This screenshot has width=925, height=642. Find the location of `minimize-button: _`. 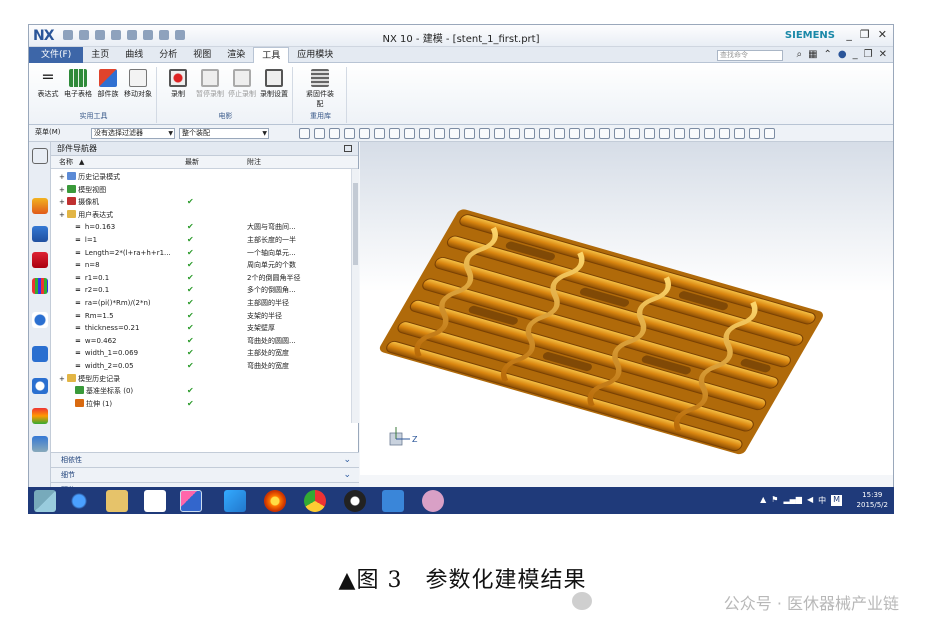

minimize-button: _ is located at coordinates (849, 34).